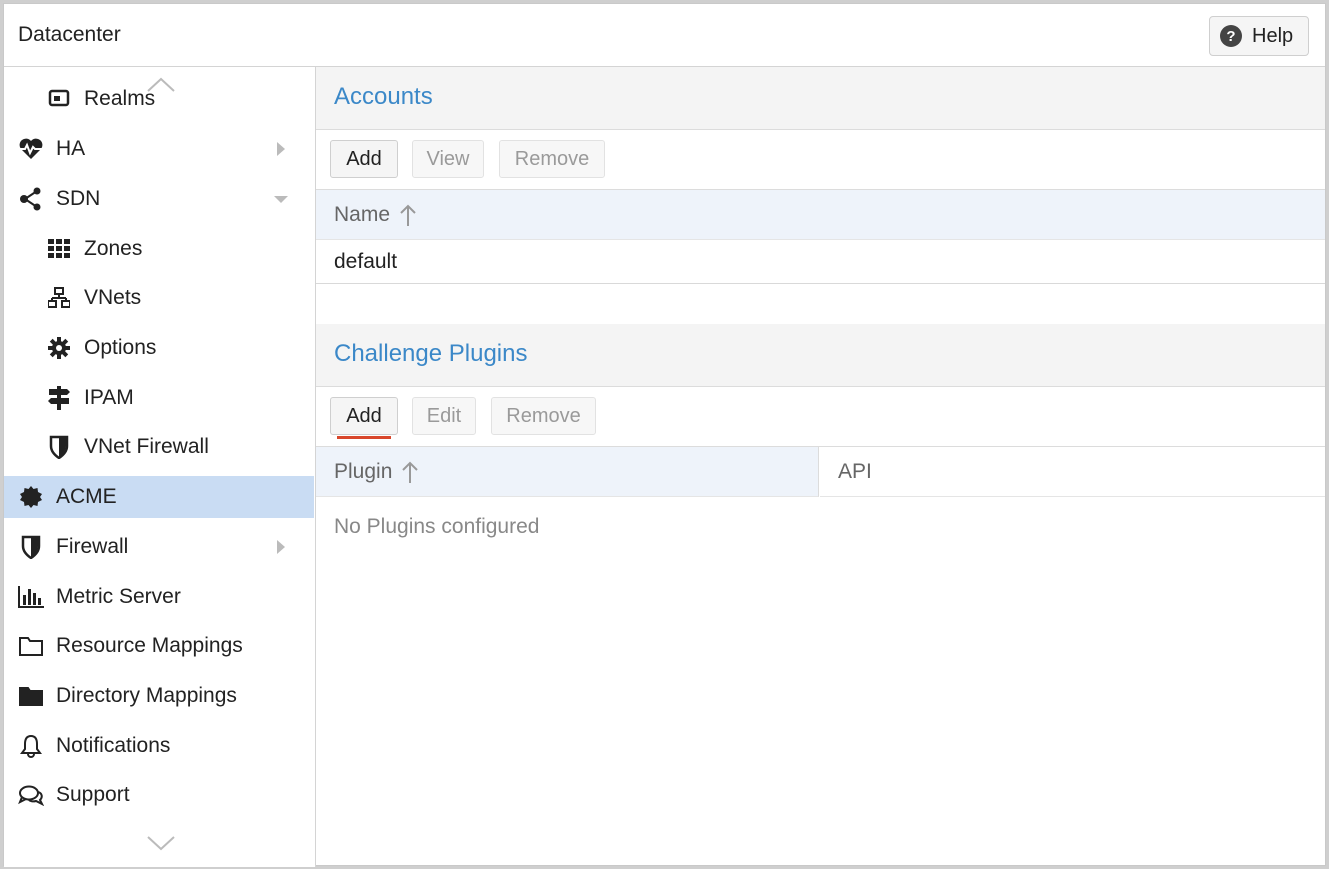  What do you see at coordinates (444, 416) in the screenshot?
I see `plugins-edit-button: Edit` at bounding box center [444, 416].